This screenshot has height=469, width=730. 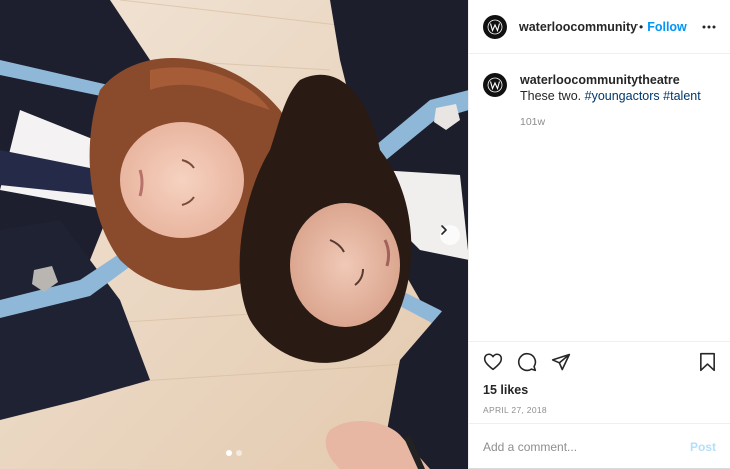 I want to click on heart-icon, so click(x=493, y=362).